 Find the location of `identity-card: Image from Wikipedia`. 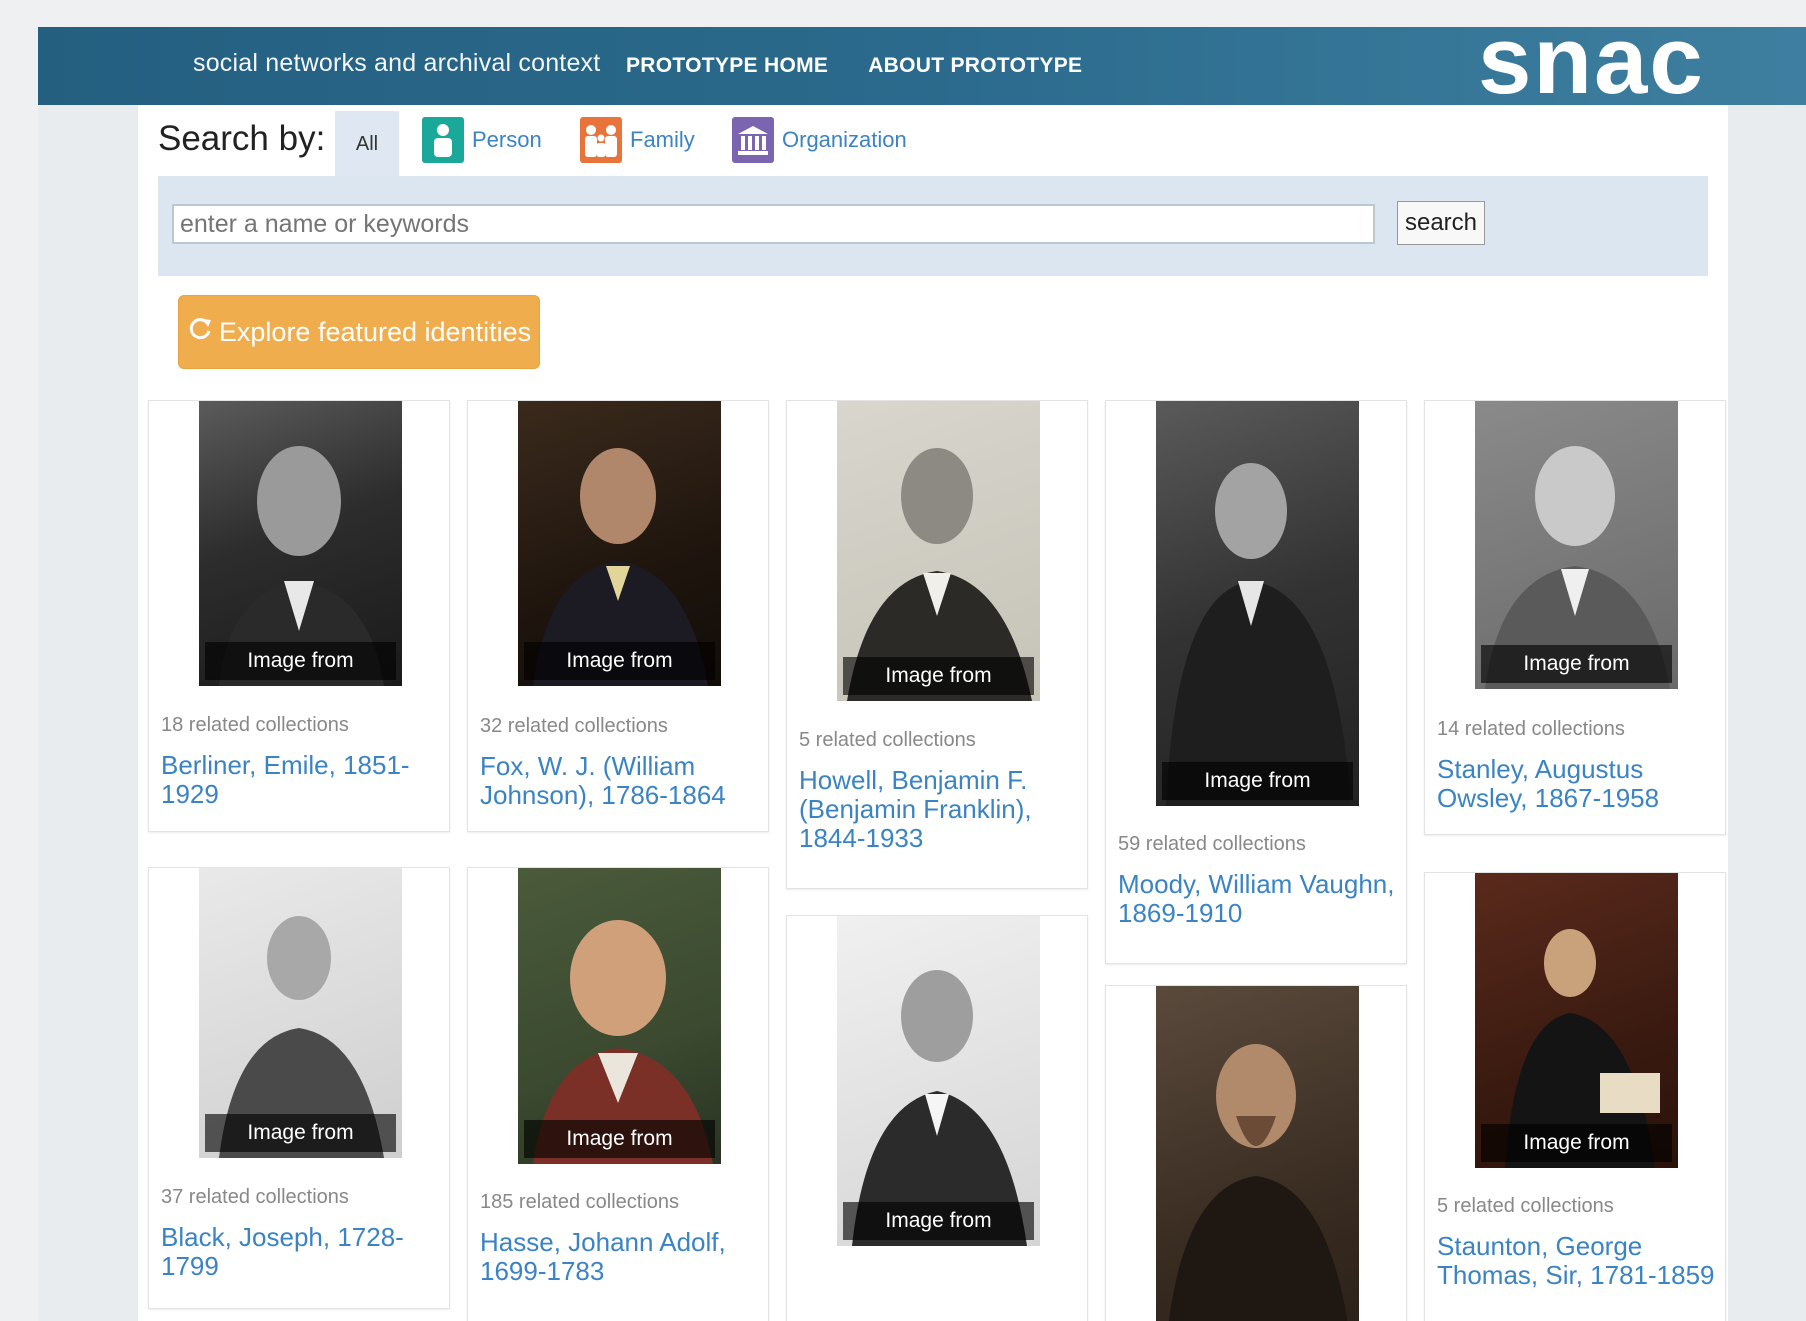

identity-card: Image from Wikipedia is located at coordinates (937, 1118).